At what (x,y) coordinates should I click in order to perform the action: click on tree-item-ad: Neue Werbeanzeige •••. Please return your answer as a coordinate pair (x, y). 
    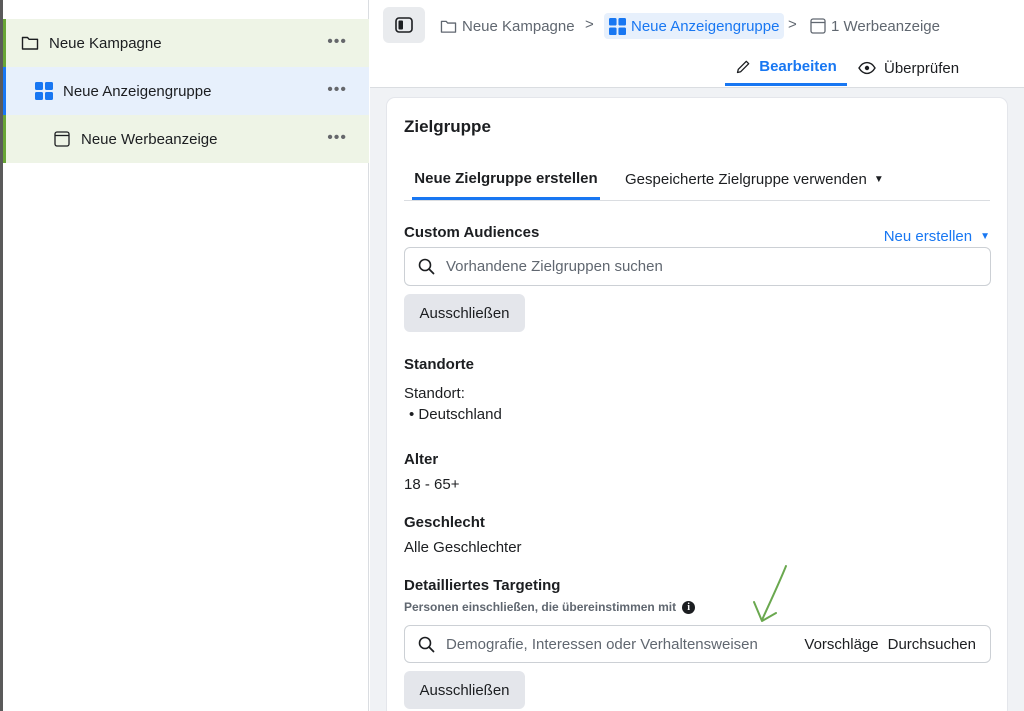
    Looking at the image, I should click on (186, 139).